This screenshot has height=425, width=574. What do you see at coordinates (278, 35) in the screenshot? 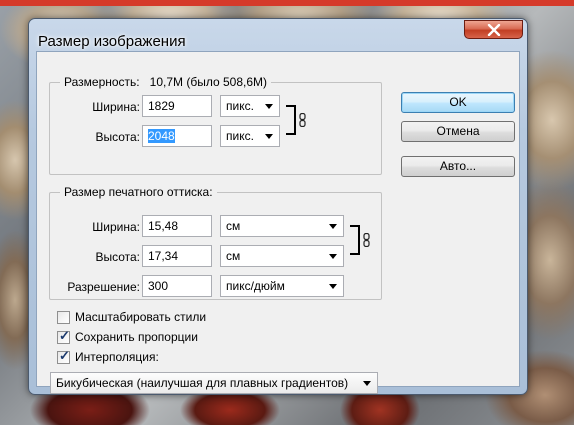
I see `title-bar: Размер изображения` at bounding box center [278, 35].